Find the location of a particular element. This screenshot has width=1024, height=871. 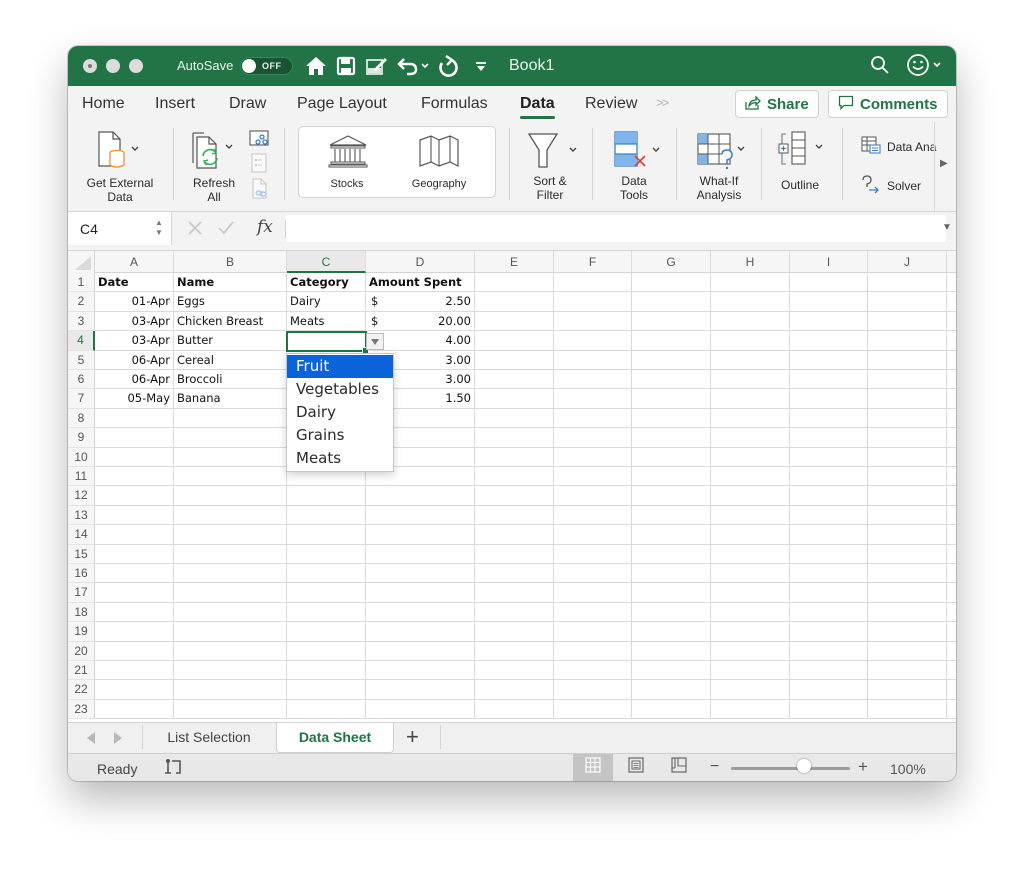

geography-button: Geography is located at coordinates (439, 162).